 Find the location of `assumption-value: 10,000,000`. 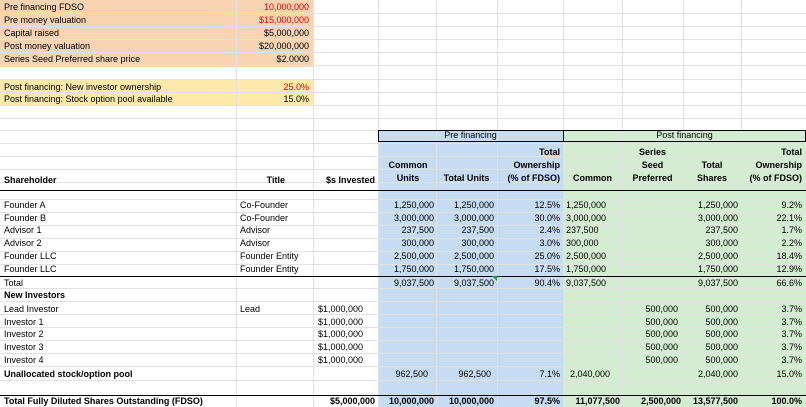

assumption-value: 10,000,000 is located at coordinates (272, 7).